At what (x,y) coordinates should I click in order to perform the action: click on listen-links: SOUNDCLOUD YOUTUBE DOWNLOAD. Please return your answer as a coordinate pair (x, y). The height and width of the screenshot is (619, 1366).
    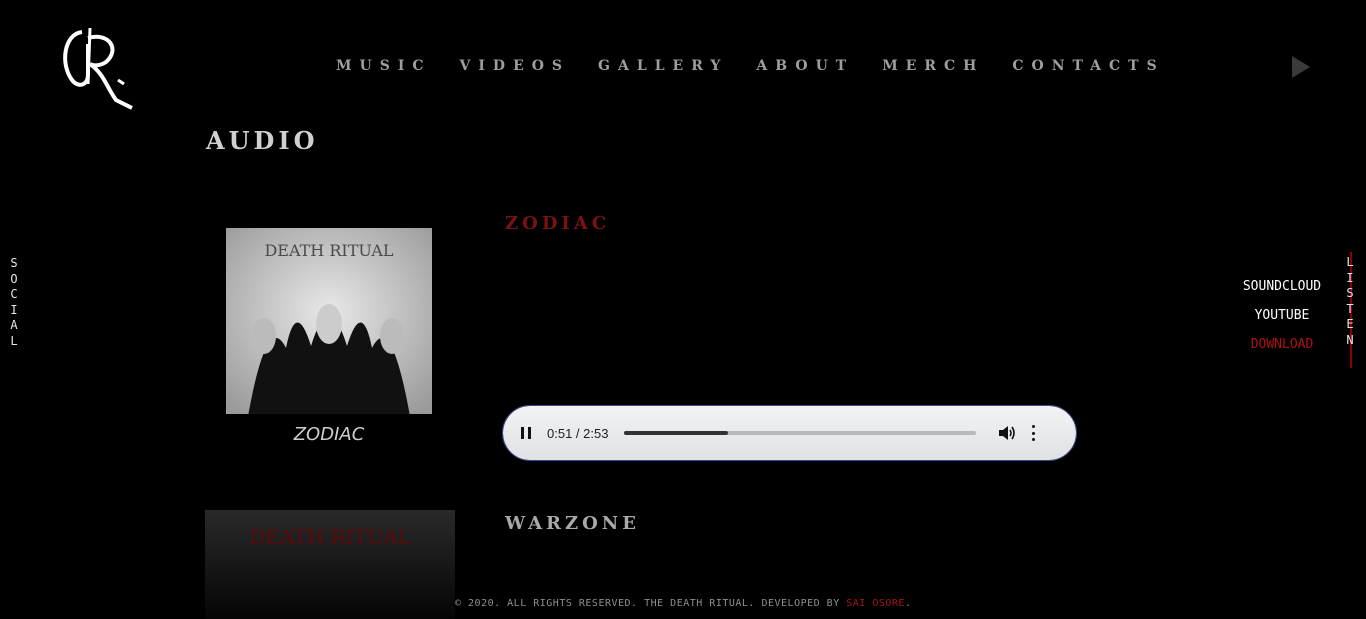
    Looking at the image, I should click on (1282, 315).